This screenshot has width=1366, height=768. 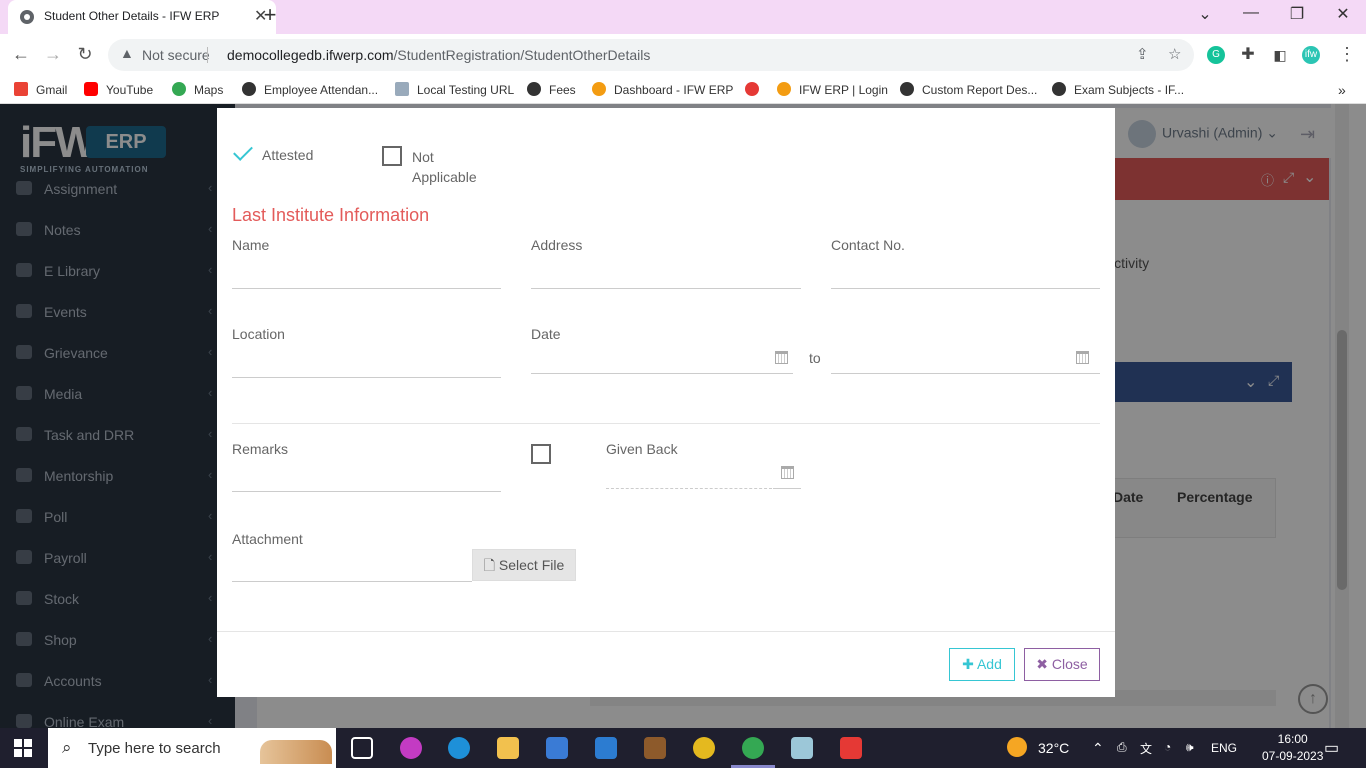 I want to click on bookmark-ifw-login-red, so click(x=756, y=89).